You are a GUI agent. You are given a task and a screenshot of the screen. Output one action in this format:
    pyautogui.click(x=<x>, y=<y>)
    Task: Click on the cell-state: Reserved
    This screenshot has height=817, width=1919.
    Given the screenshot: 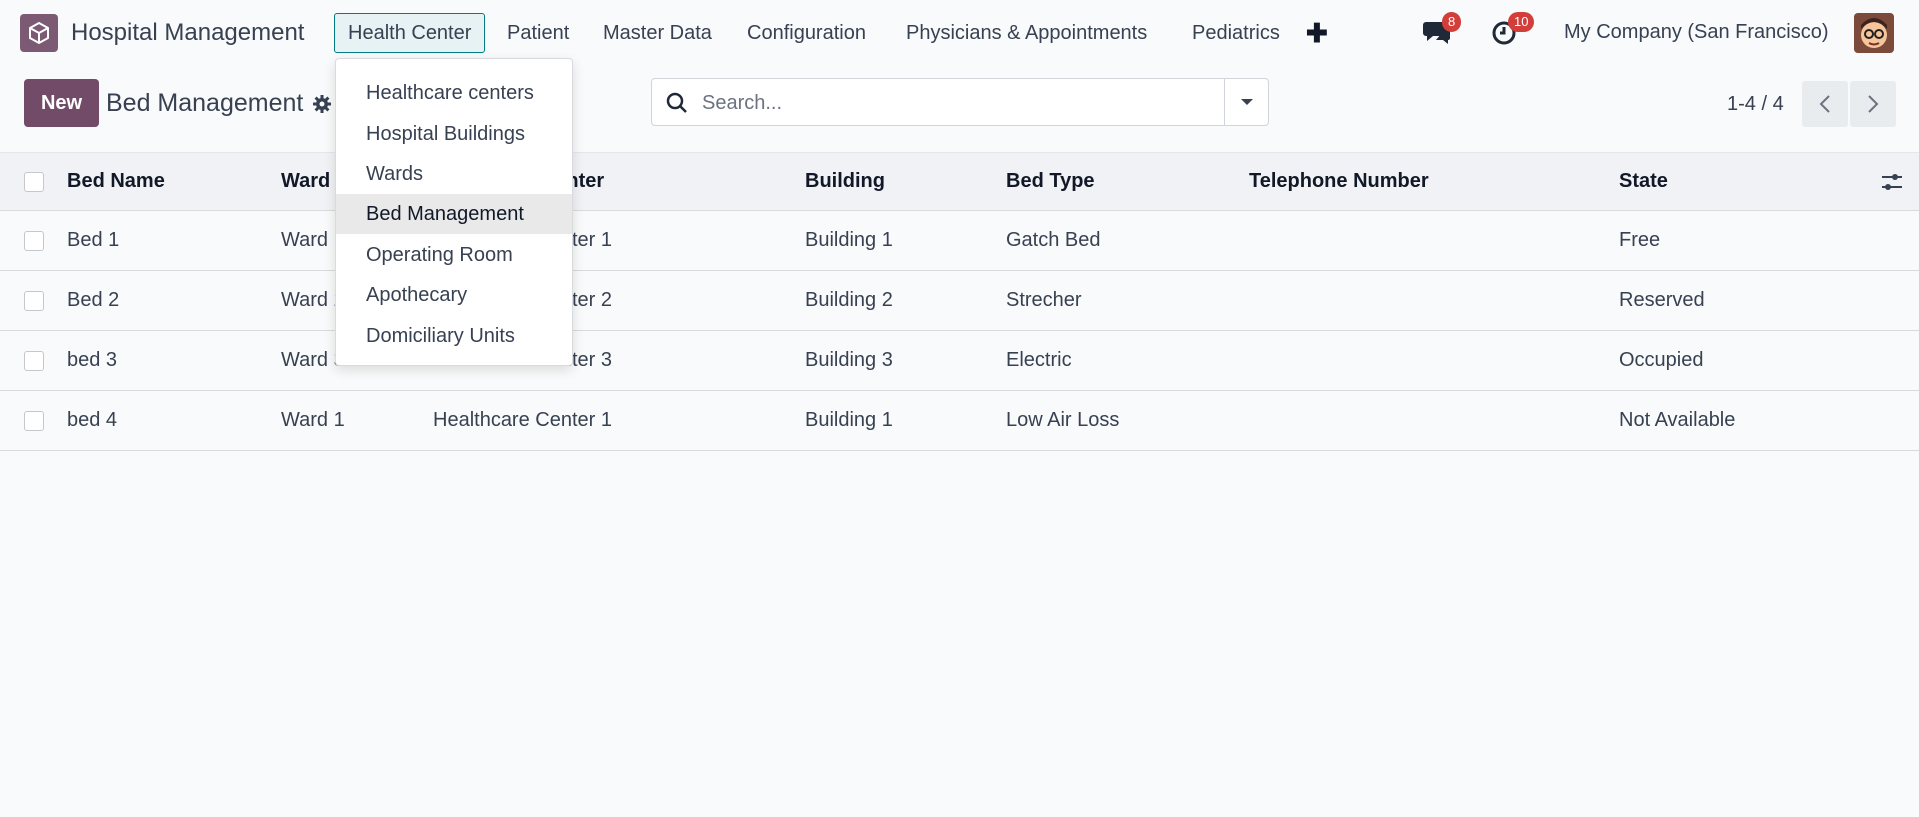 What is the action you would take?
    pyautogui.click(x=1662, y=300)
    